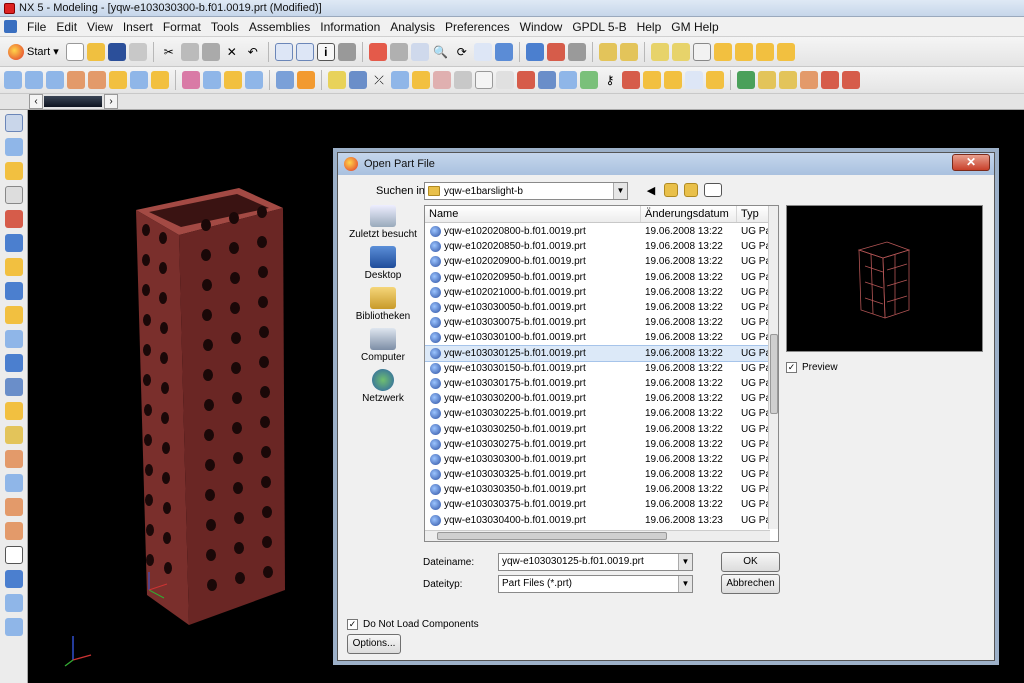 Image resolution: width=1024 pixels, height=683 pixels. I want to click on tube-icon, so click(568, 80).